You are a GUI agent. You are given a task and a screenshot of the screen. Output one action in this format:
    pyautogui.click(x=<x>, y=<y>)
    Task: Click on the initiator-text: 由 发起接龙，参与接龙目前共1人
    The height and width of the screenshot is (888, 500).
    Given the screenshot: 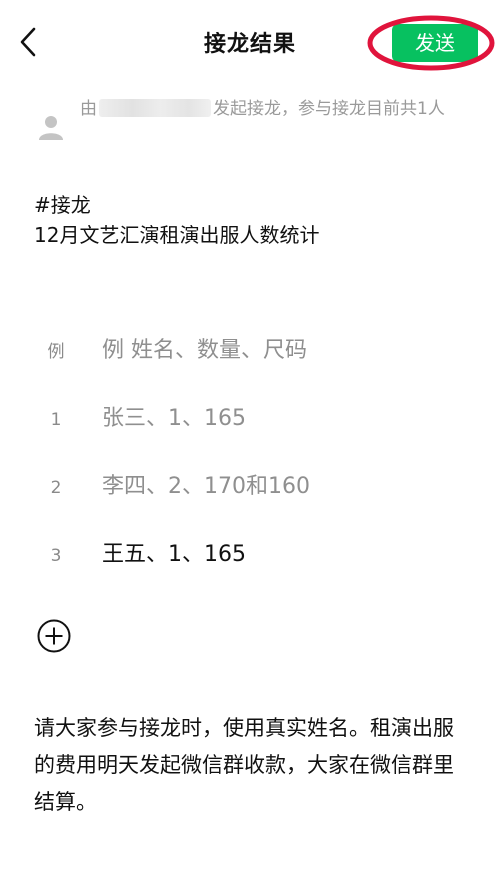 What is the action you would take?
    pyautogui.click(x=276, y=109)
    